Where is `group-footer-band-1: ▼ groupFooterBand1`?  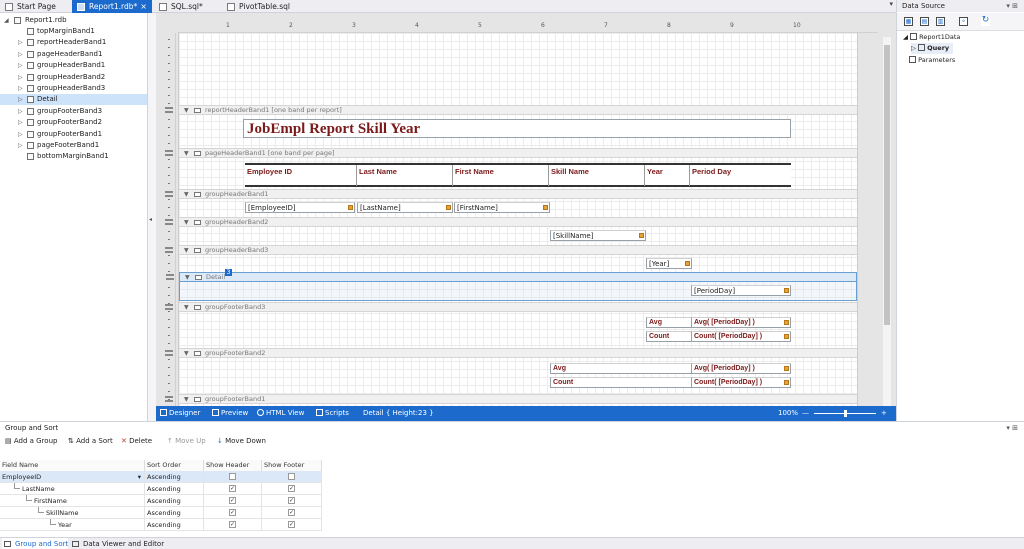
group-footer-band-1: ▼ groupFooterBand1 is located at coordinates (511, 399).